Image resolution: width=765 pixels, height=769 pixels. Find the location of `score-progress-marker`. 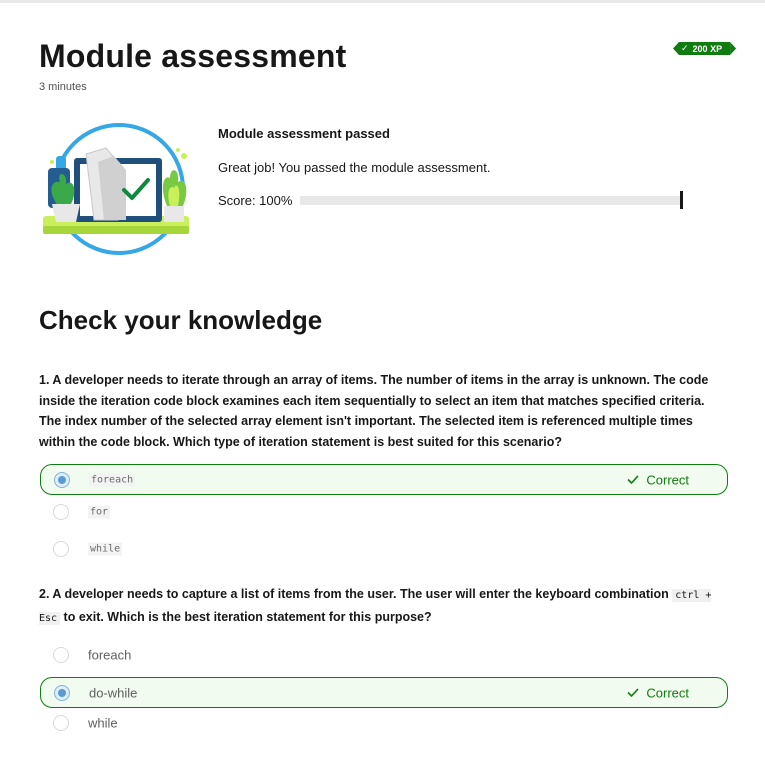

score-progress-marker is located at coordinates (681, 200).